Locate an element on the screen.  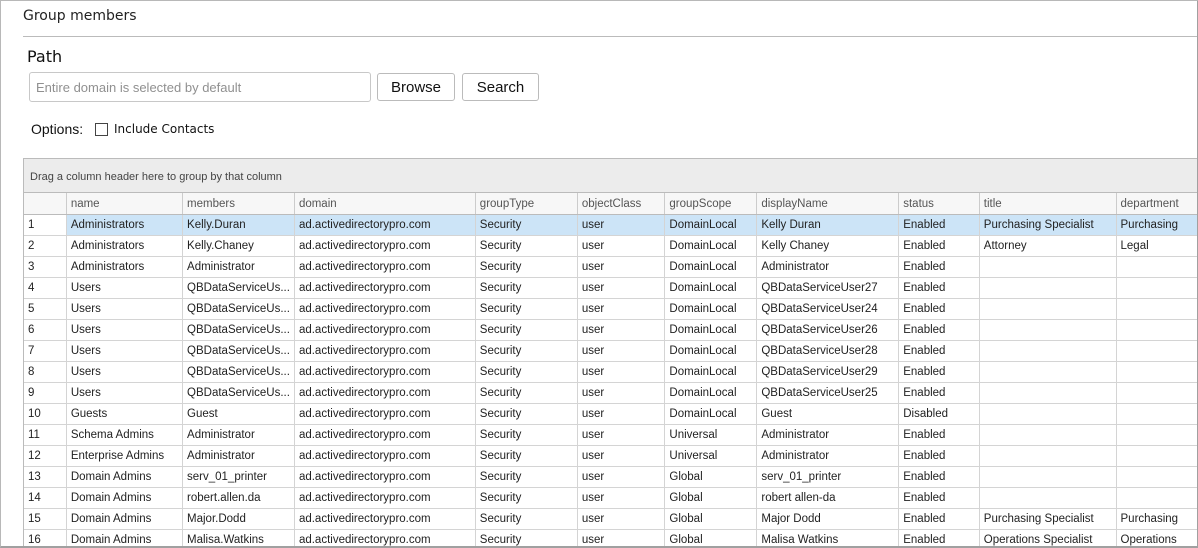
search-button: Search is located at coordinates (500, 87).